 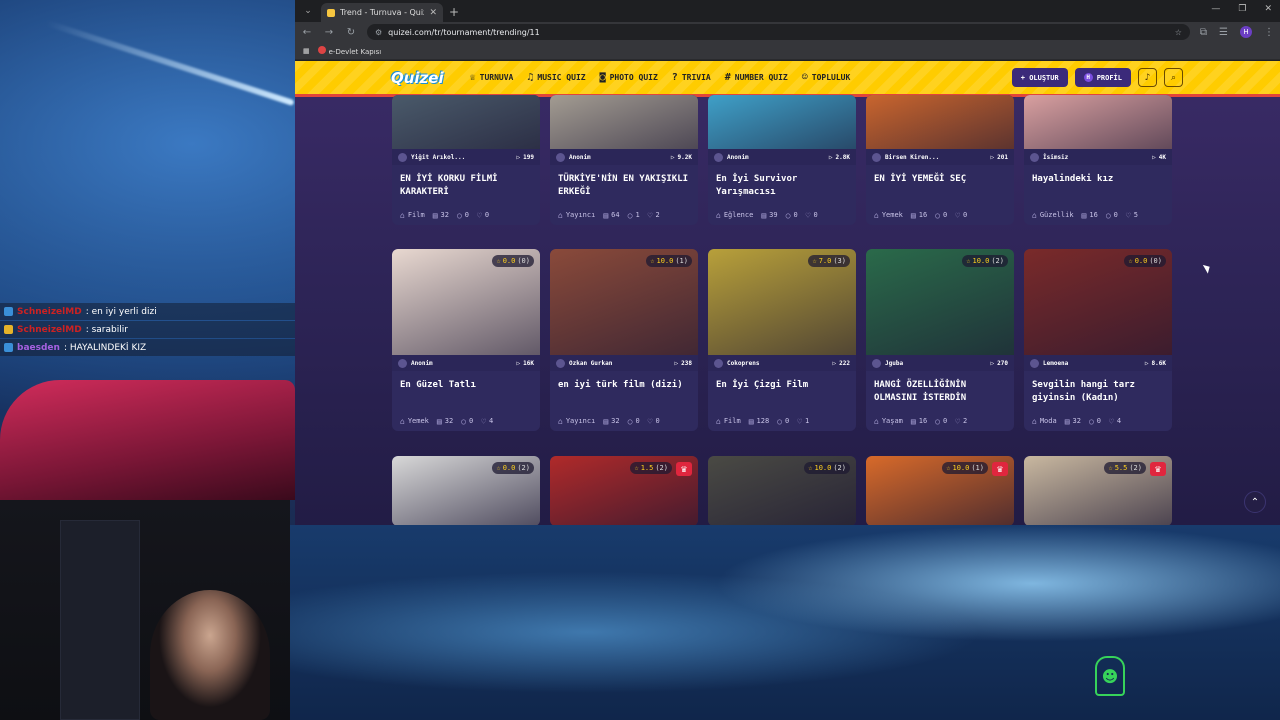 I want to click on tab-active: Trend - Turnuva - Quizei ✕, so click(x=382, y=12).